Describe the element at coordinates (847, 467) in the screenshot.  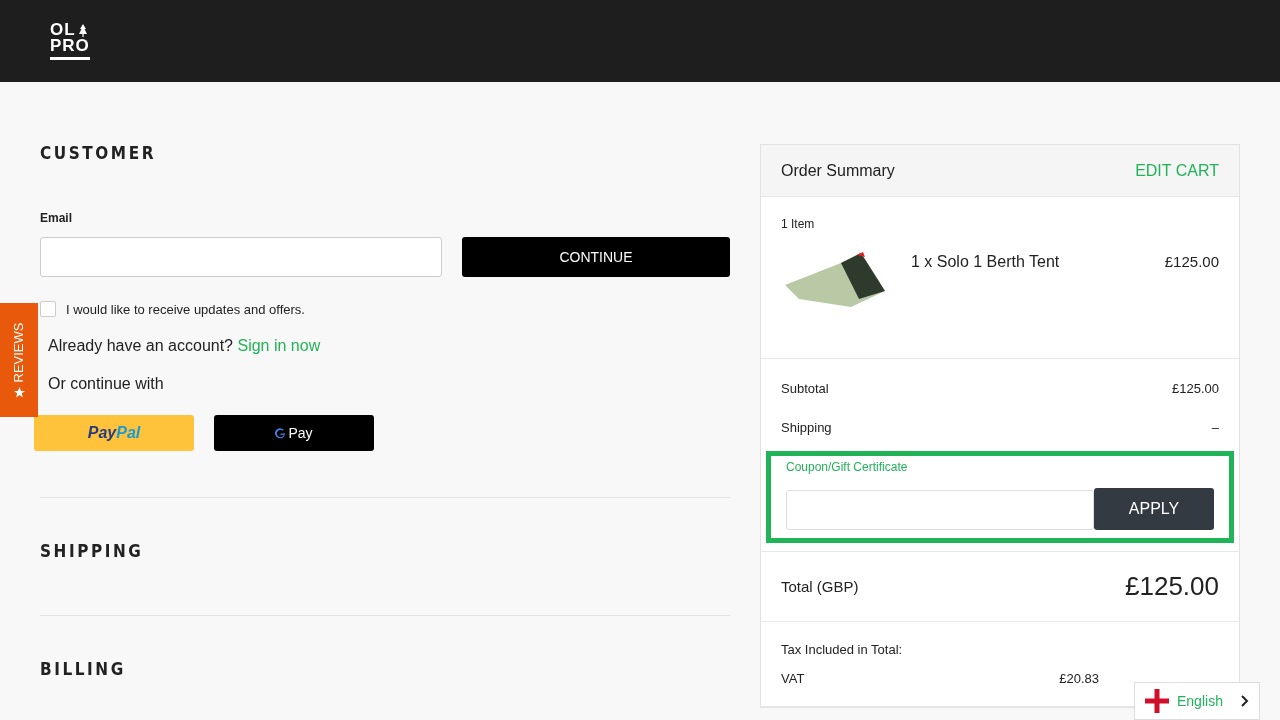
I see `coupon-label: Coupon/Gift Certificate` at that location.